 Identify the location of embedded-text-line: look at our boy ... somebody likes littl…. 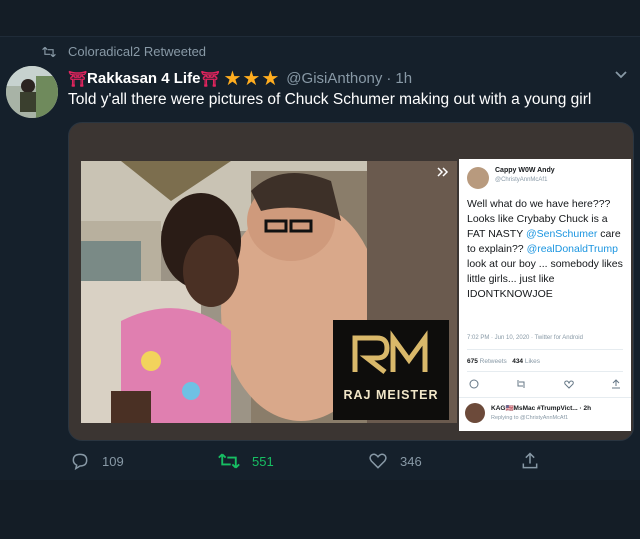
(545, 279).